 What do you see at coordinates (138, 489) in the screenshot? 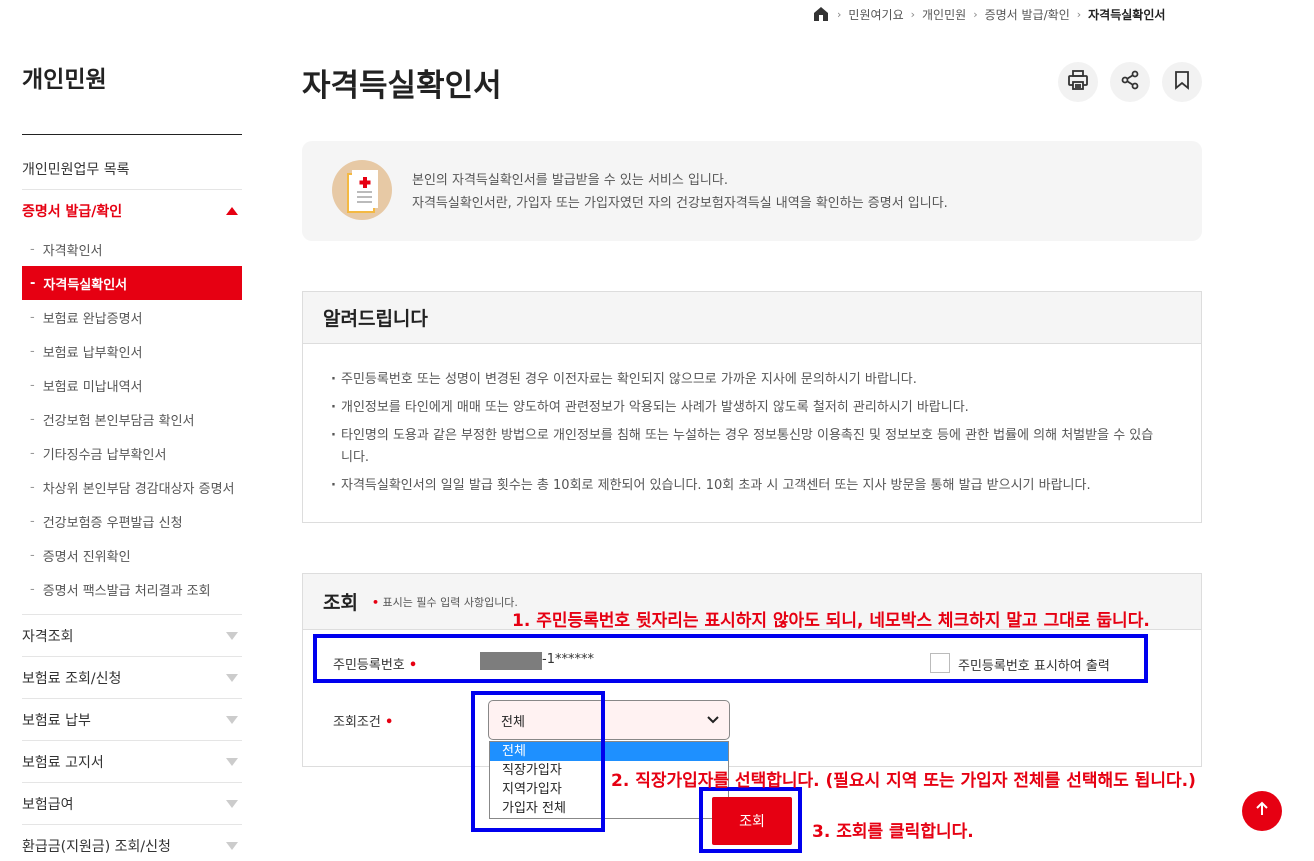
I see `sidebar-subitem-label: 차상위 본인부담 경감대상자 증명서` at bounding box center [138, 489].